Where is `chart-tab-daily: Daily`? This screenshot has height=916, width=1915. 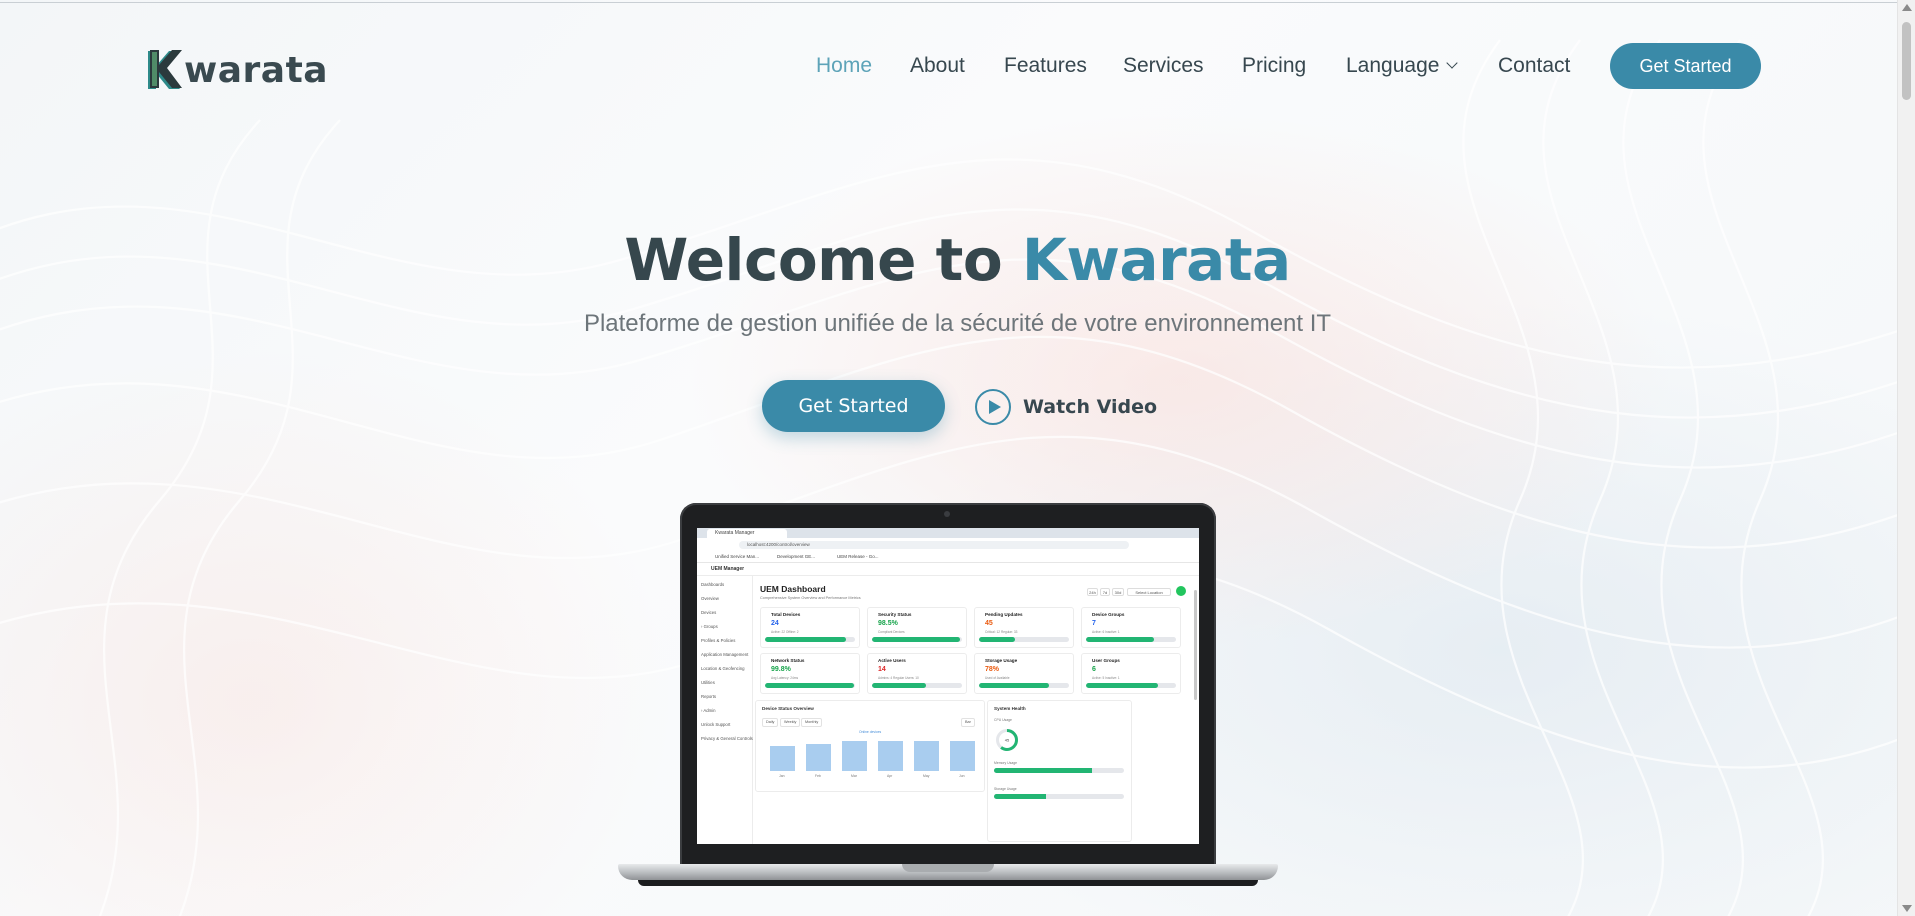 chart-tab-daily: Daily is located at coordinates (770, 722).